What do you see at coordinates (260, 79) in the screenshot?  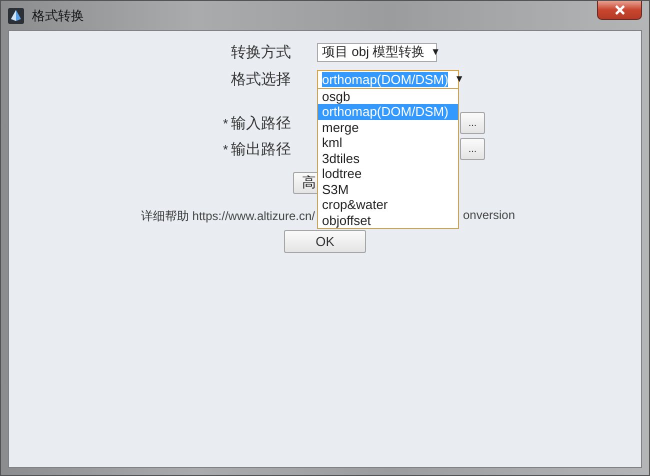 I see `field-label: 格式选择` at bounding box center [260, 79].